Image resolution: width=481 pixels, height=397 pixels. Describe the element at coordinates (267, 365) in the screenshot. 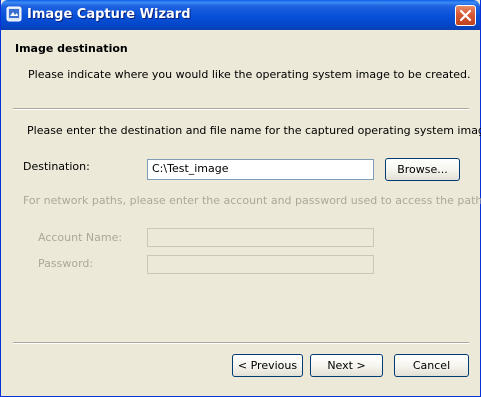

I see `previous-button: < Previous` at that location.